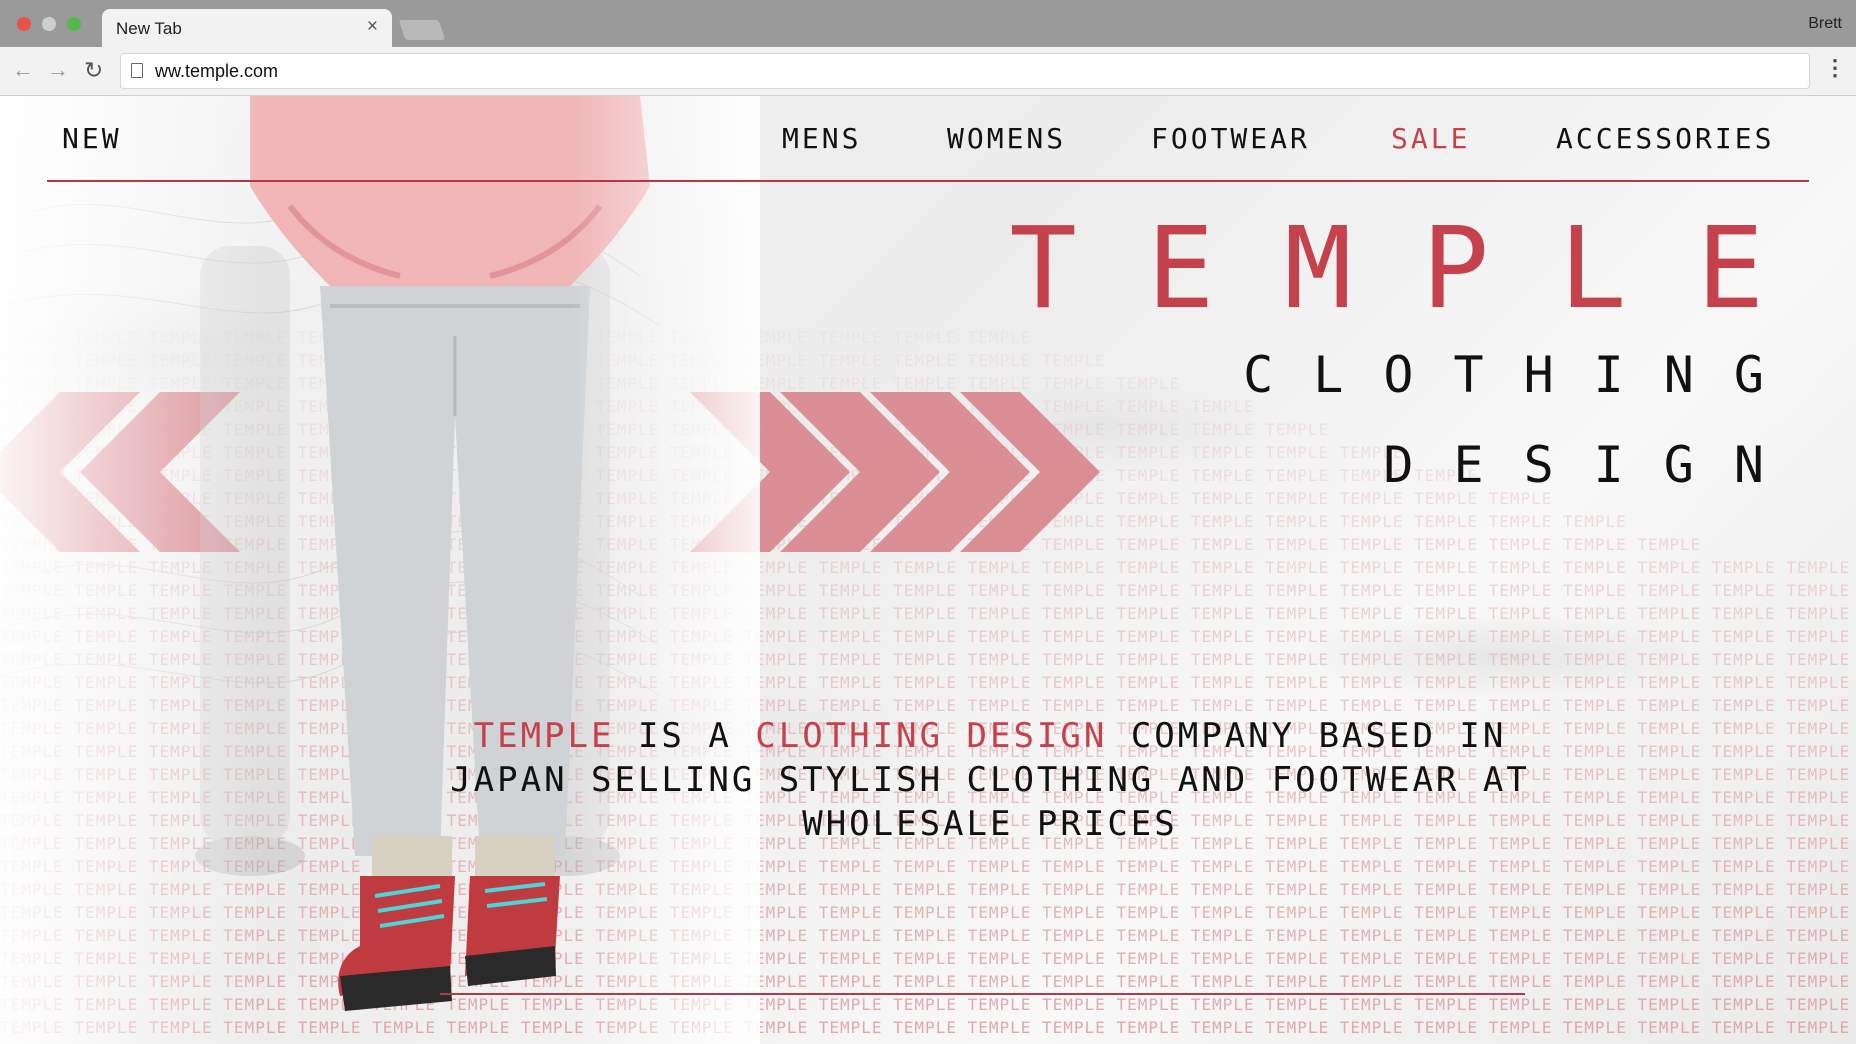 The height and width of the screenshot is (1044, 1856). What do you see at coordinates (685, 736) in the screenshot?
I see `description-text-1: IS A` at bounding box center [685, 736].